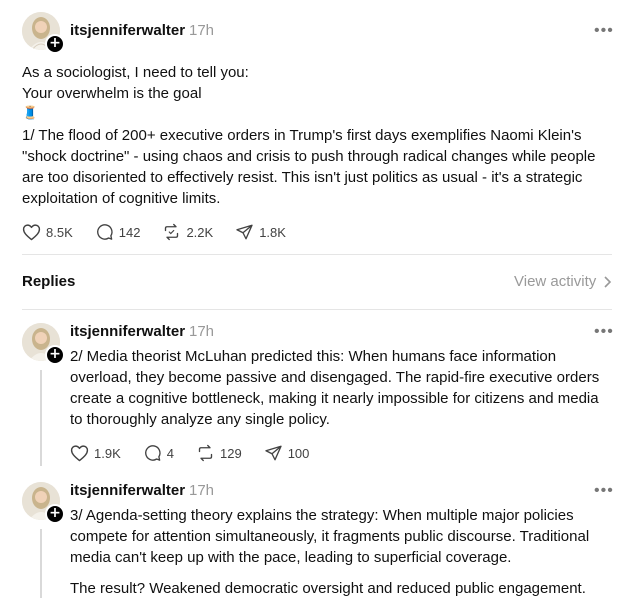 Image resolution: width=631 pixels, height=598 pixels. I want to click on post-body-line: exploitation of cognitive limits., so click(121, 198).